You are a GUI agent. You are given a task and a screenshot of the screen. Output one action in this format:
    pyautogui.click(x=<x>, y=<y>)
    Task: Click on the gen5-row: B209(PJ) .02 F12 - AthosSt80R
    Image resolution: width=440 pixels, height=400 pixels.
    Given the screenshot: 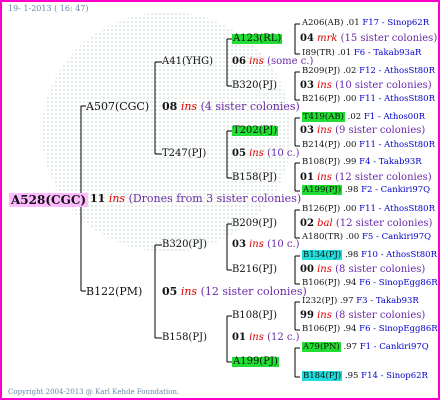 What is the action you would take?
    pyautogui.click(x=368, y=71)
    